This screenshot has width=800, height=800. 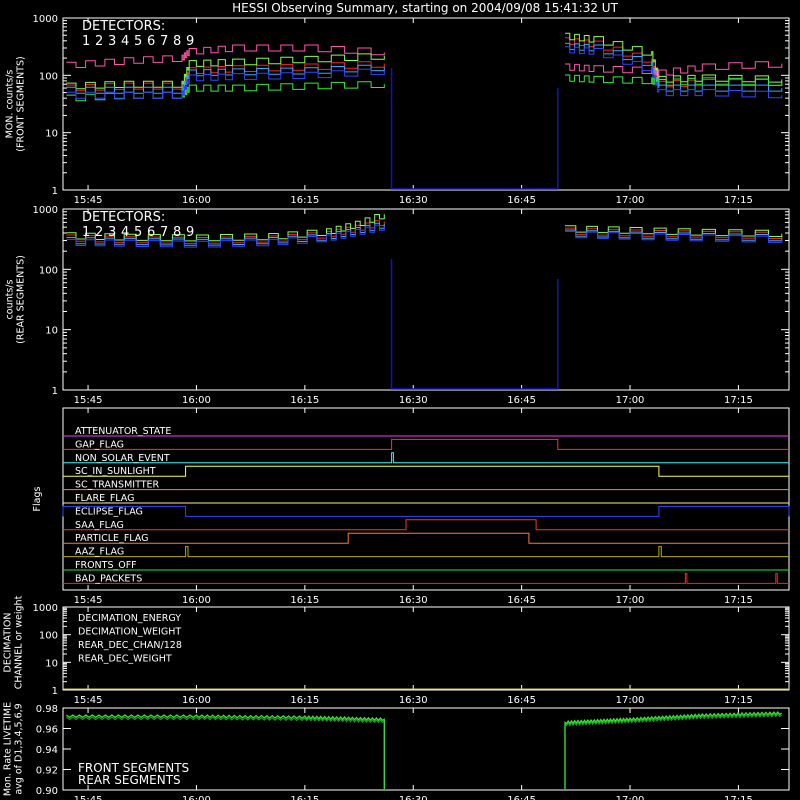 What do you see at coordinates (108, 578) in the screenshot?
I see `flag-label-bad-packets: BAD_PACKETS` at bounding box center [108, 578].